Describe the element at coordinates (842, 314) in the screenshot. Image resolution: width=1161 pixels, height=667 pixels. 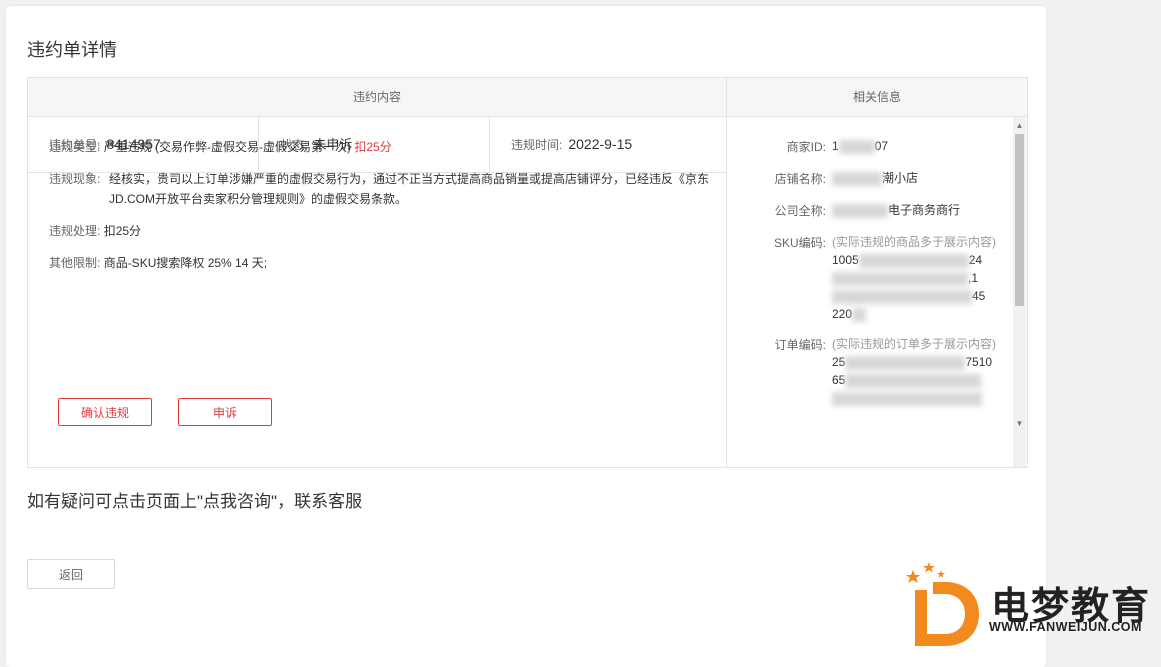
I see `sku-line-4-prefix: 220` at that location.